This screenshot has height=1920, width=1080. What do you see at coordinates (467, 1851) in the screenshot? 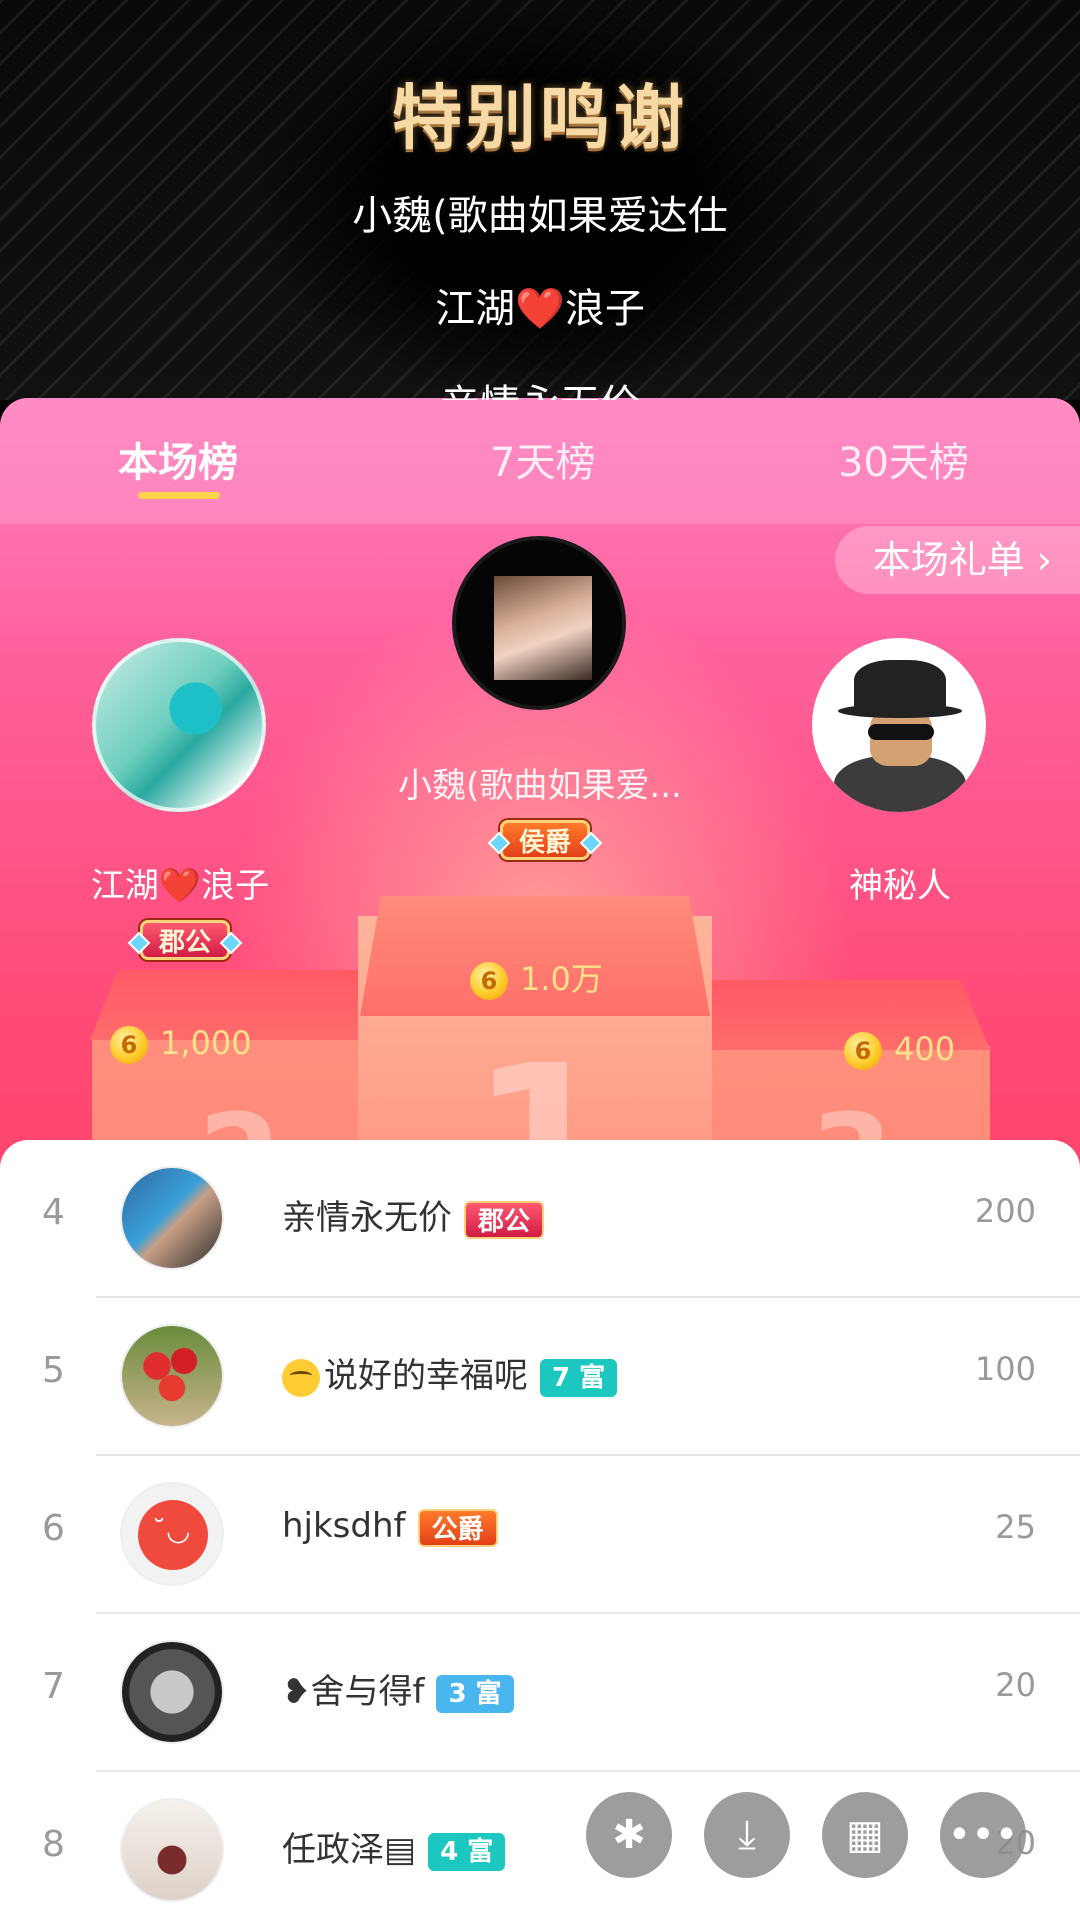
I see `wealth-level-badge: 4 富` at bounding box center [467, 1851].